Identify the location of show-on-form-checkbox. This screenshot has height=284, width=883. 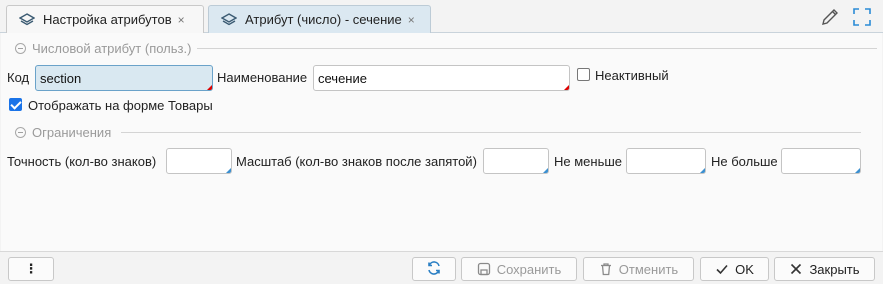
(15, 104).